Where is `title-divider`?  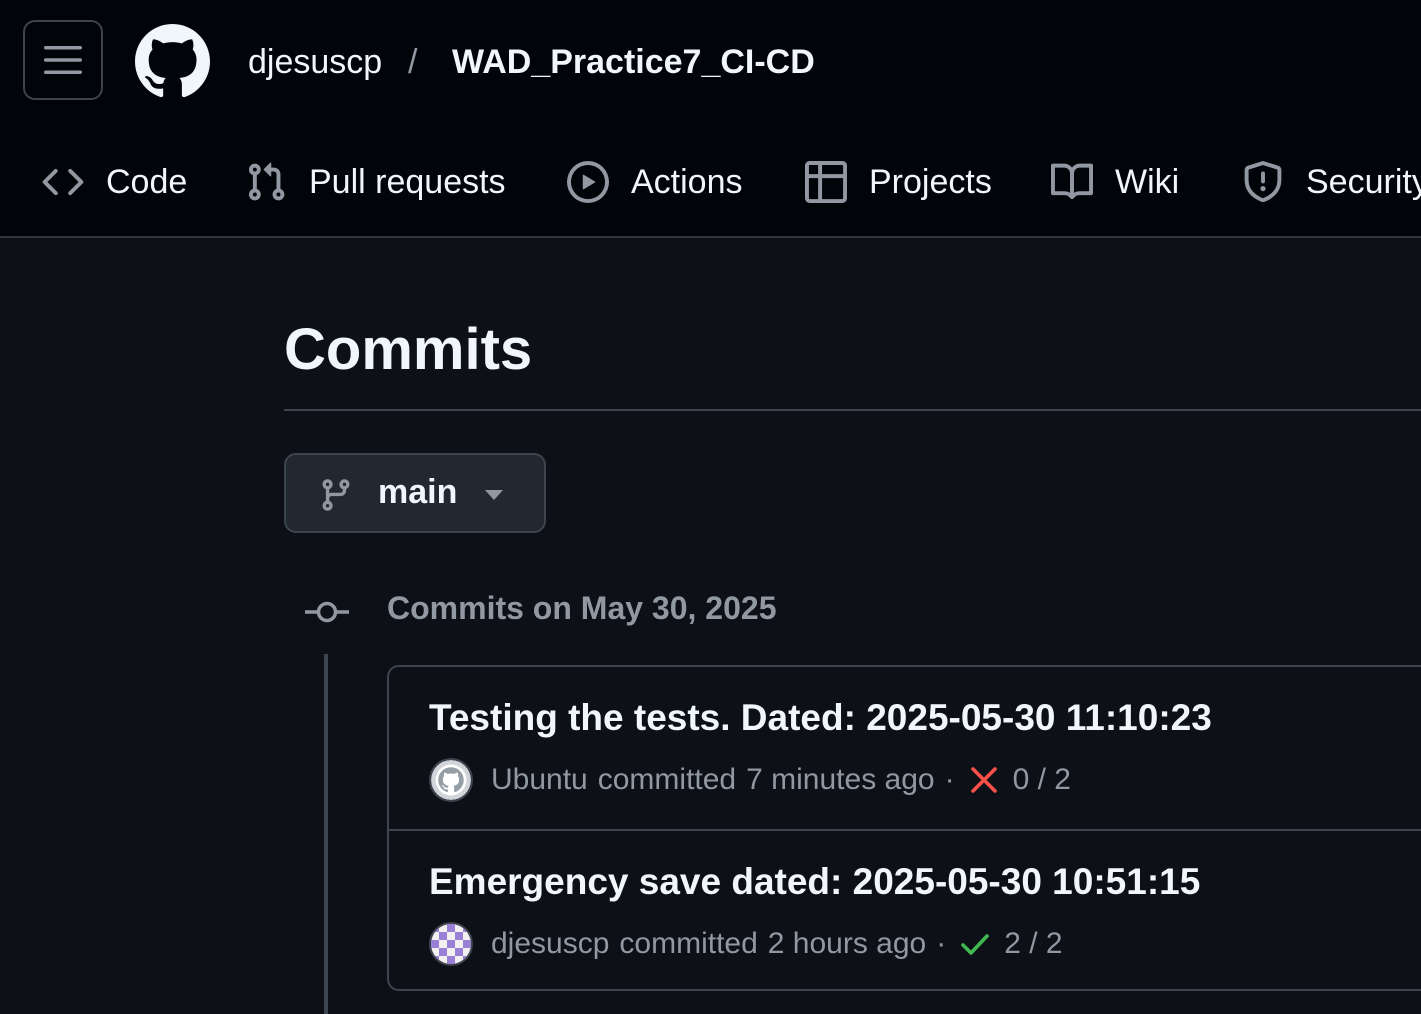
title-divider is located at coordinates (852, 410).